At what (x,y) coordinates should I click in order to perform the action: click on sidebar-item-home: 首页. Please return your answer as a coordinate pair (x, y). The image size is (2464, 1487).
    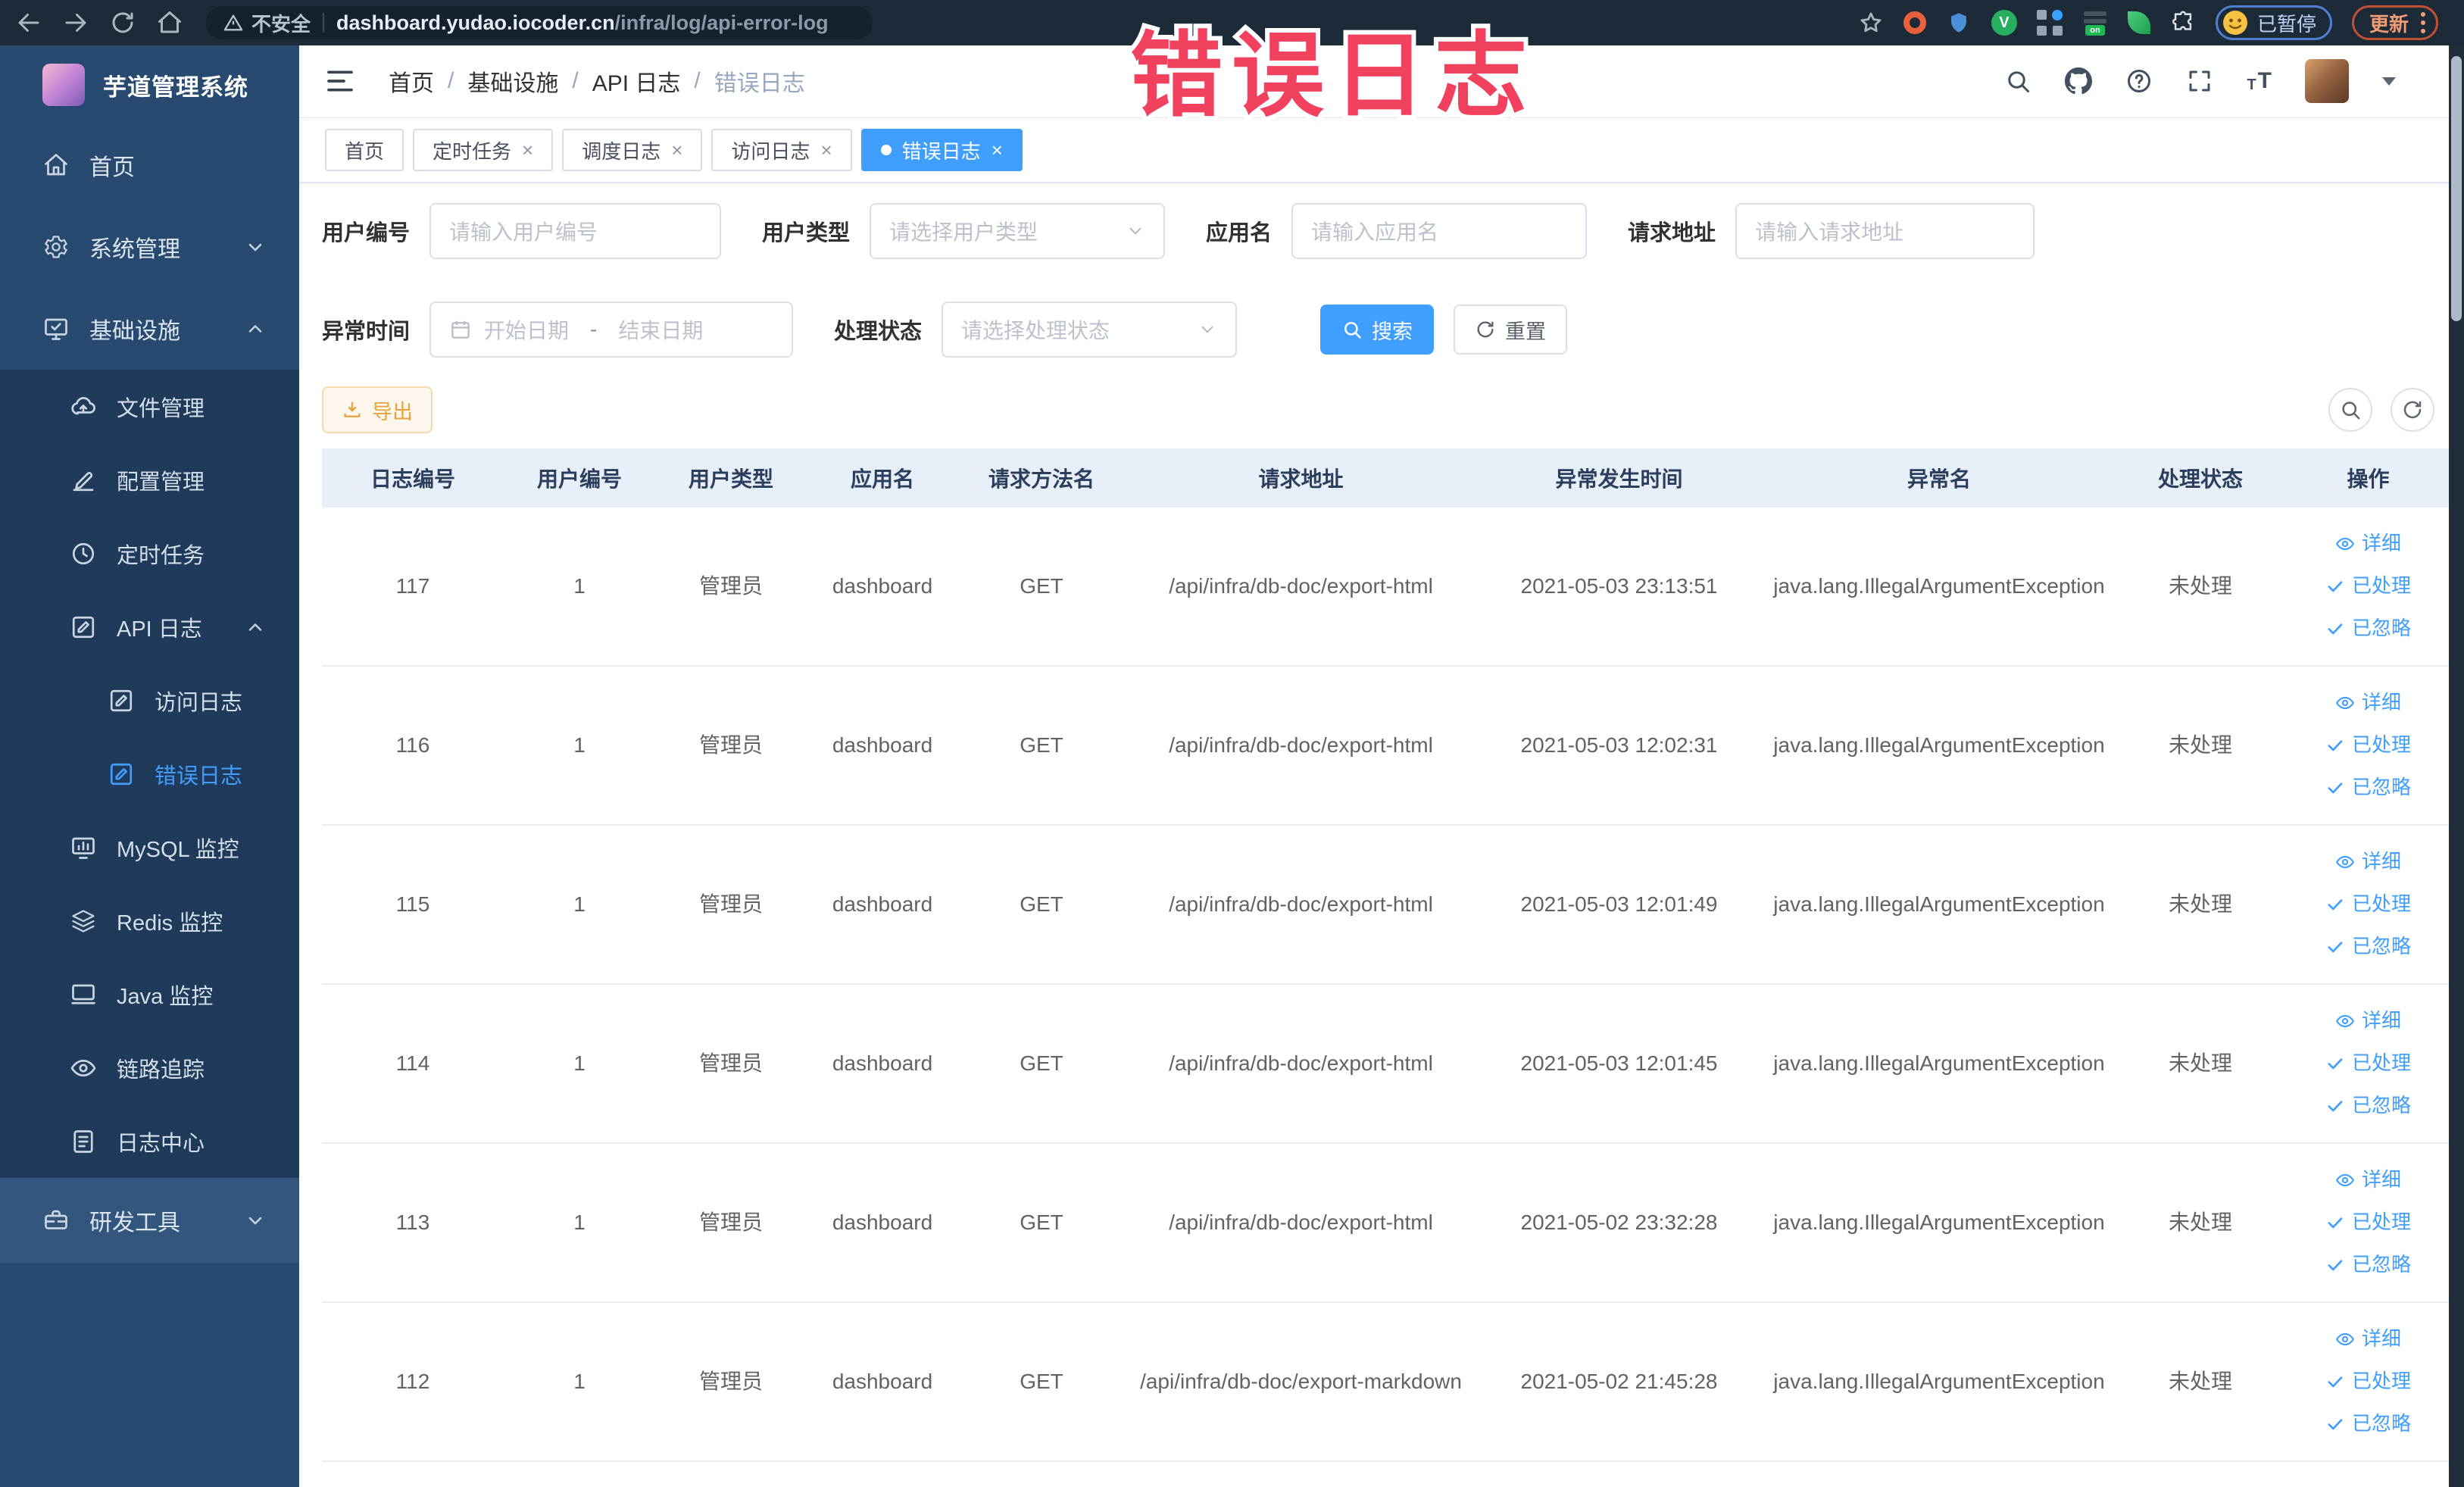
    Looking at the image, I should click on (149, 165).